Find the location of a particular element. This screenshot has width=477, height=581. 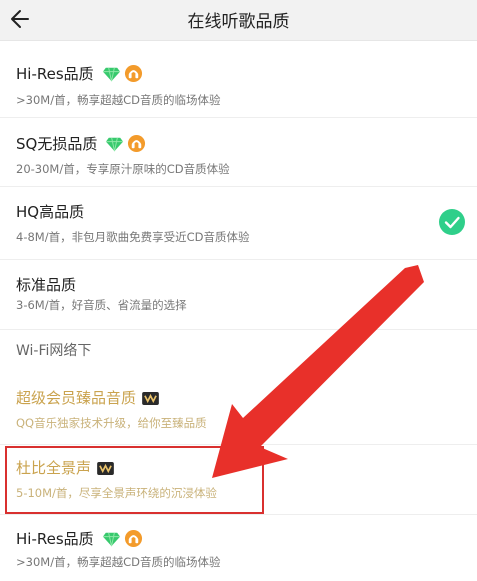

quality-option-hires-wifi: Hi-Res品质 >30M/首，畅享超越CD音质的临场体验 is located at coordinates (238, 548).